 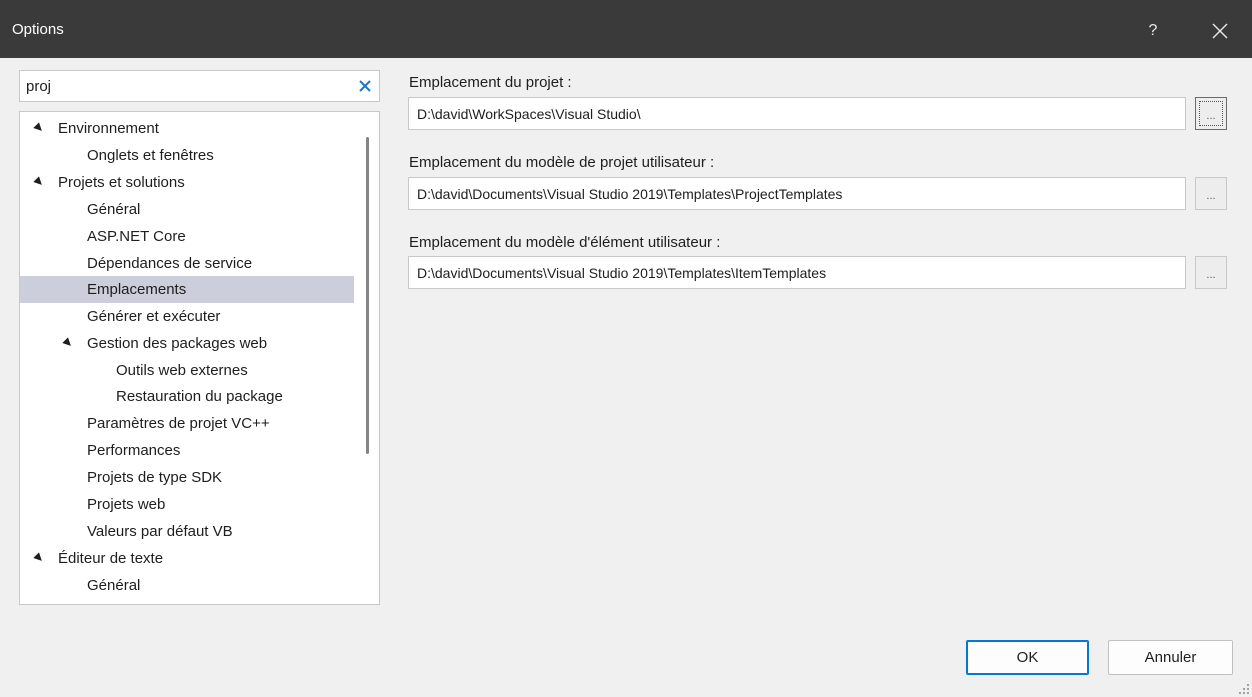 What do you see at coordinates (187, 128) in the screenshot?
I see `tree-item-environnement: Environnement` at bounding box center [187, 128].